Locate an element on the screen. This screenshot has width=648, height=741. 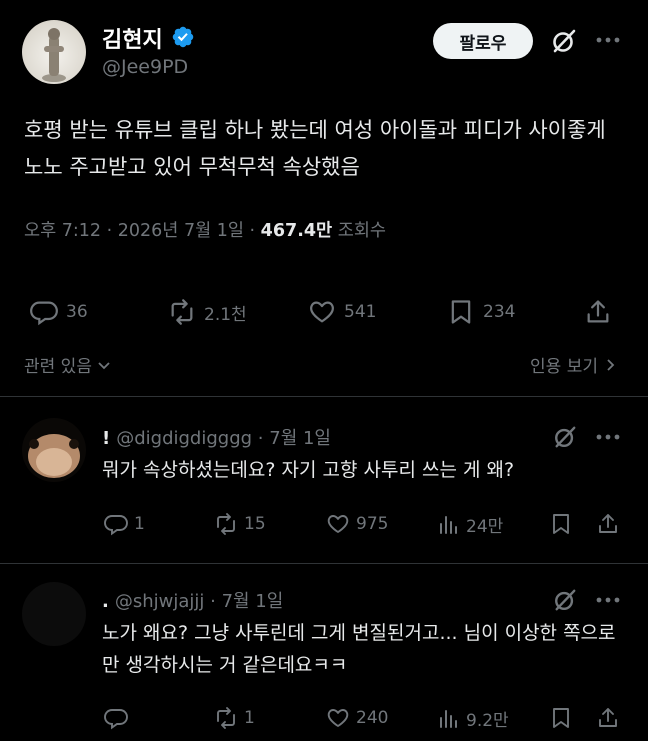
reply-like-action: 240 is located at coordinates (357, 718).